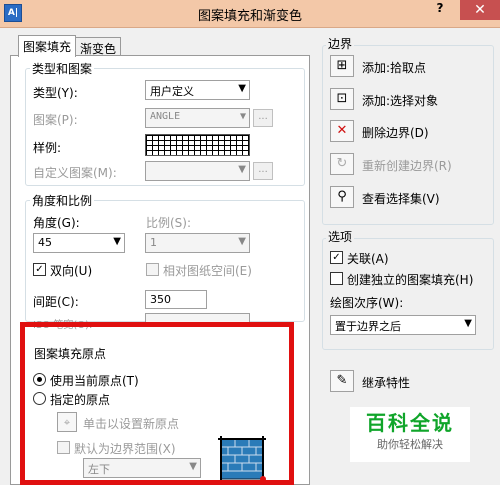 This screenshot has height=485, width=500. What do you see at coordinates (67, 422) in the screenshot?
I see `click-set-origin-icon: ⌖` at bounding box center [67, 422].